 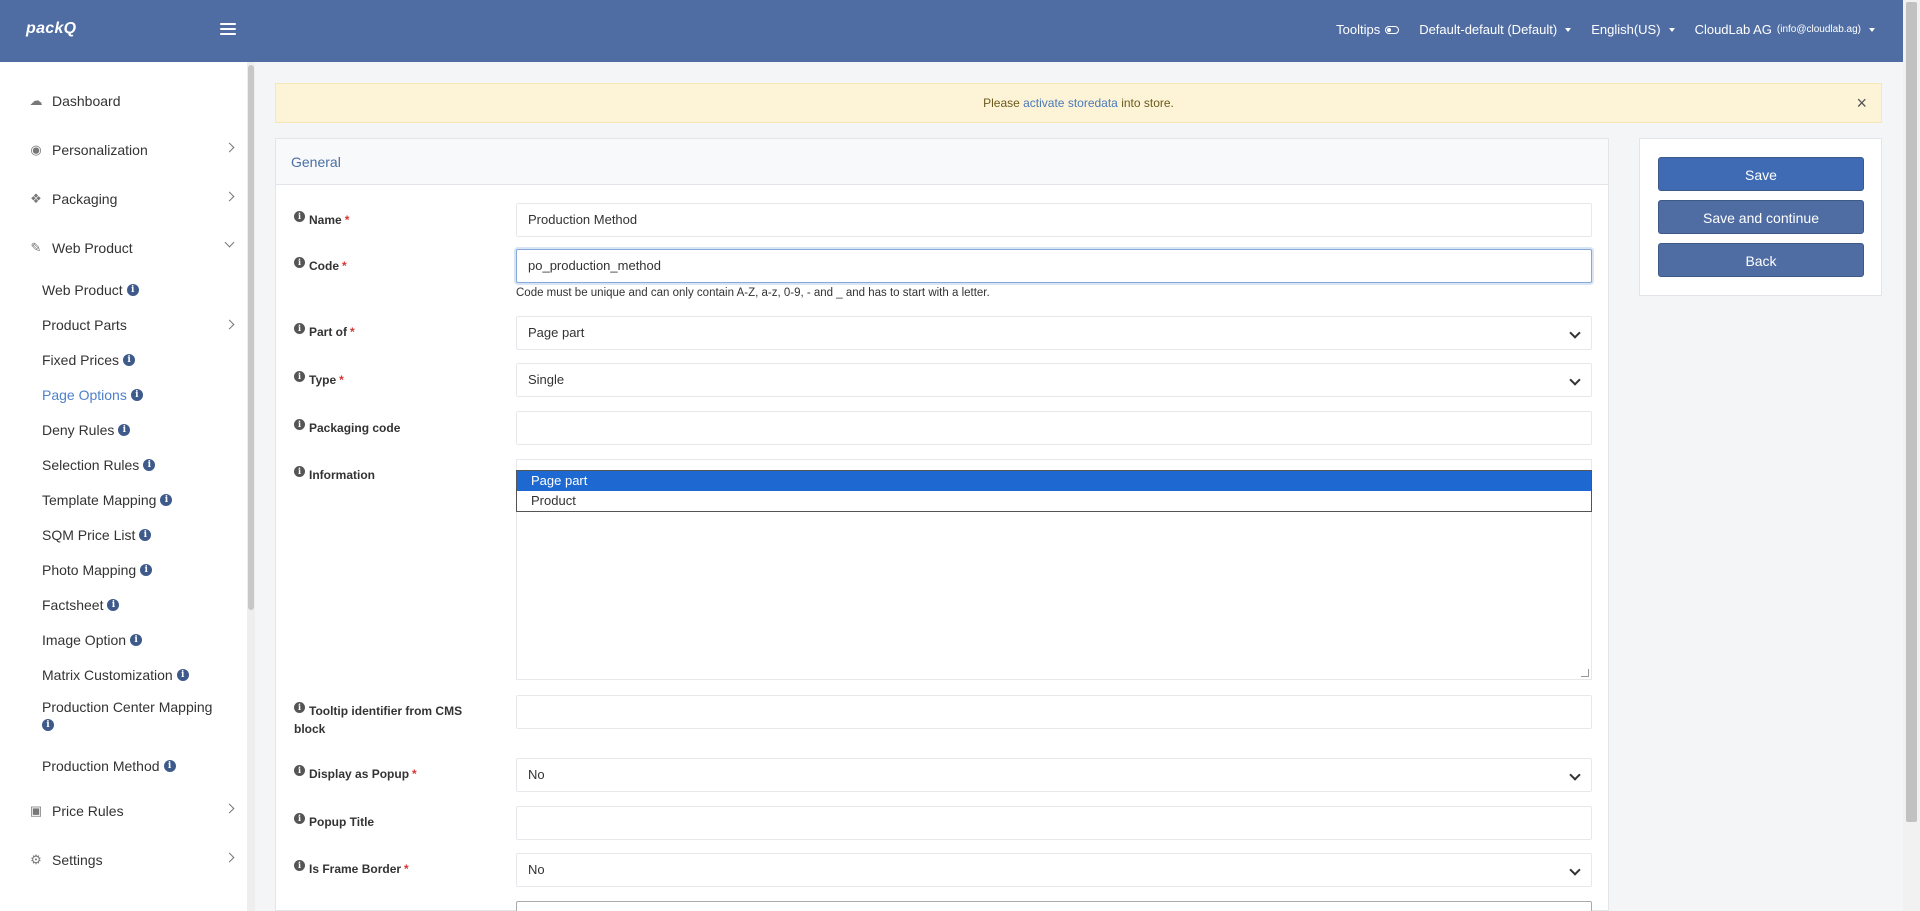 What do you see at coordinates (138, 325) in the screenshot?
I see `sidebar-sub-product-parts: Product Parts` at bounding box center [138, 325].